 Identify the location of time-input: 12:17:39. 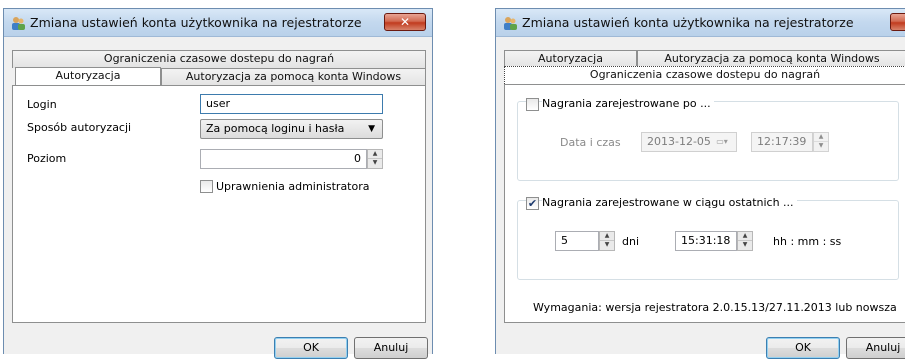
(782, 142).